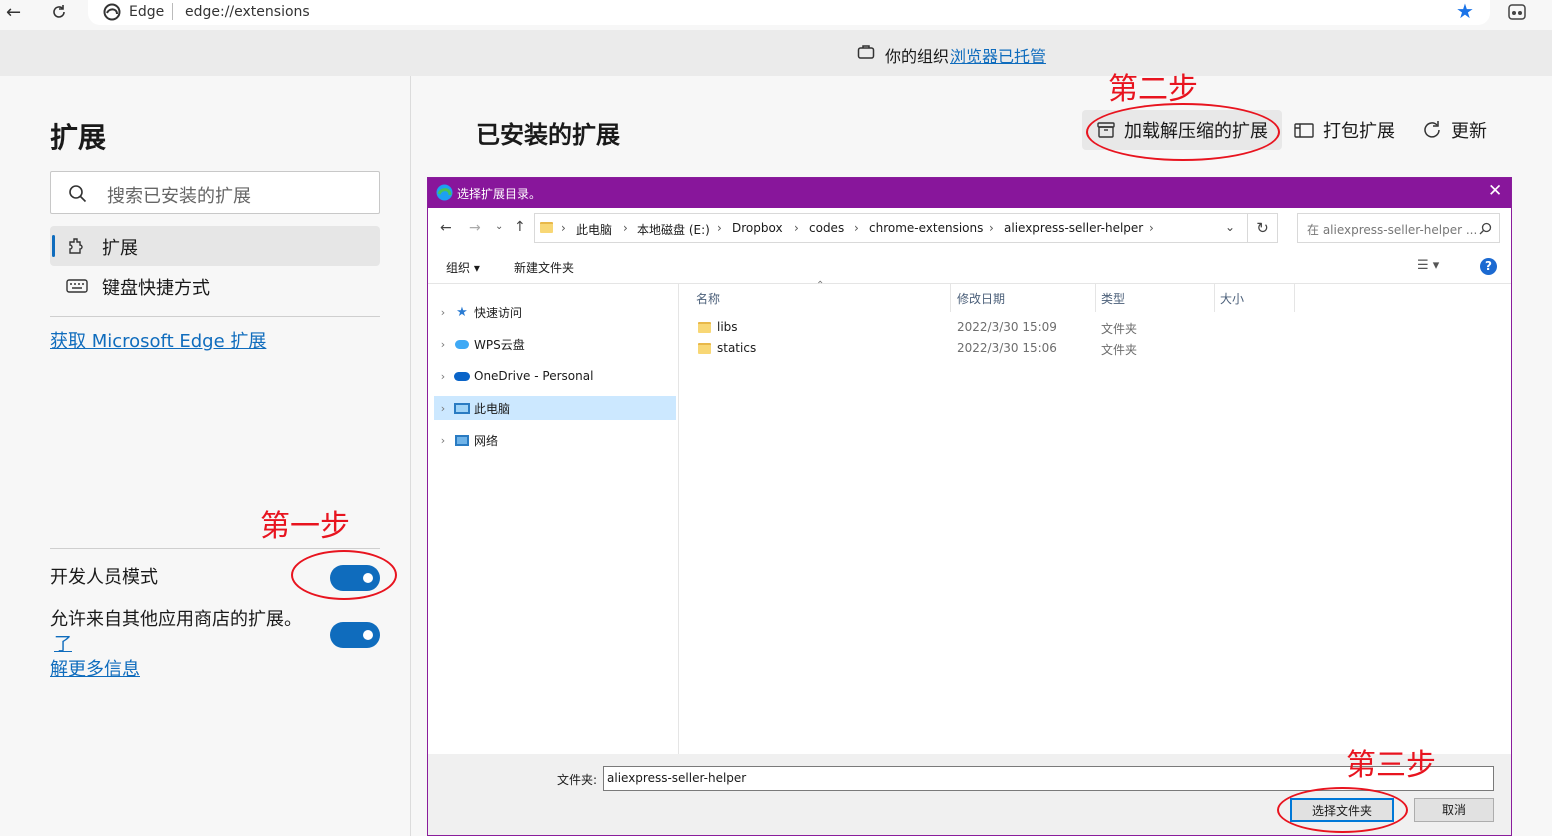  I want to click on search-icon, so click(78, 194).